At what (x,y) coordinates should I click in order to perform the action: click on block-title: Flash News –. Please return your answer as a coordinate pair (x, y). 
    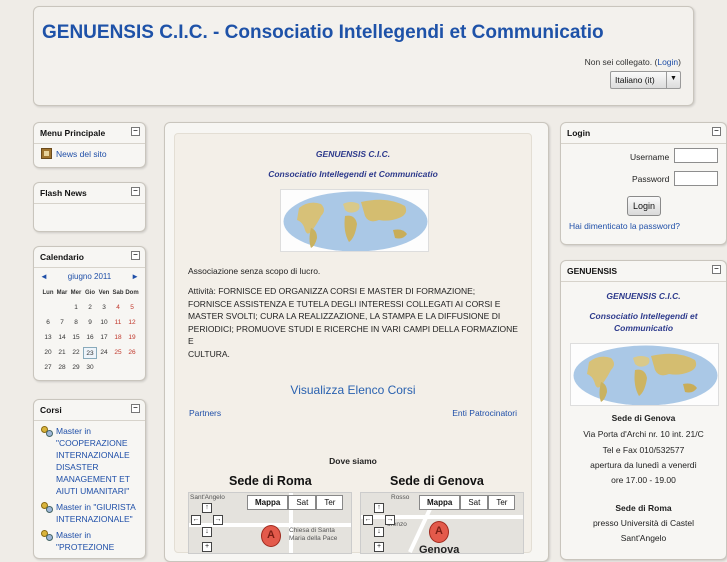
    Looking at the image, I should click on (89, 193).